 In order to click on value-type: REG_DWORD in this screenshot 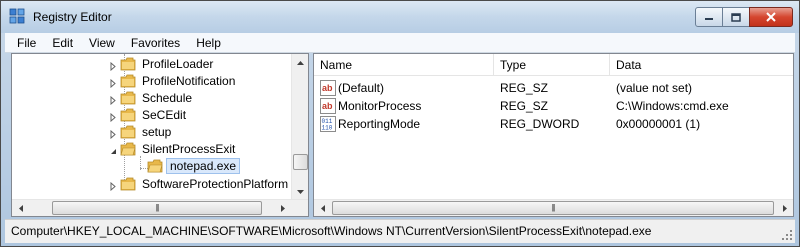, I will do `click(540, 124)`.